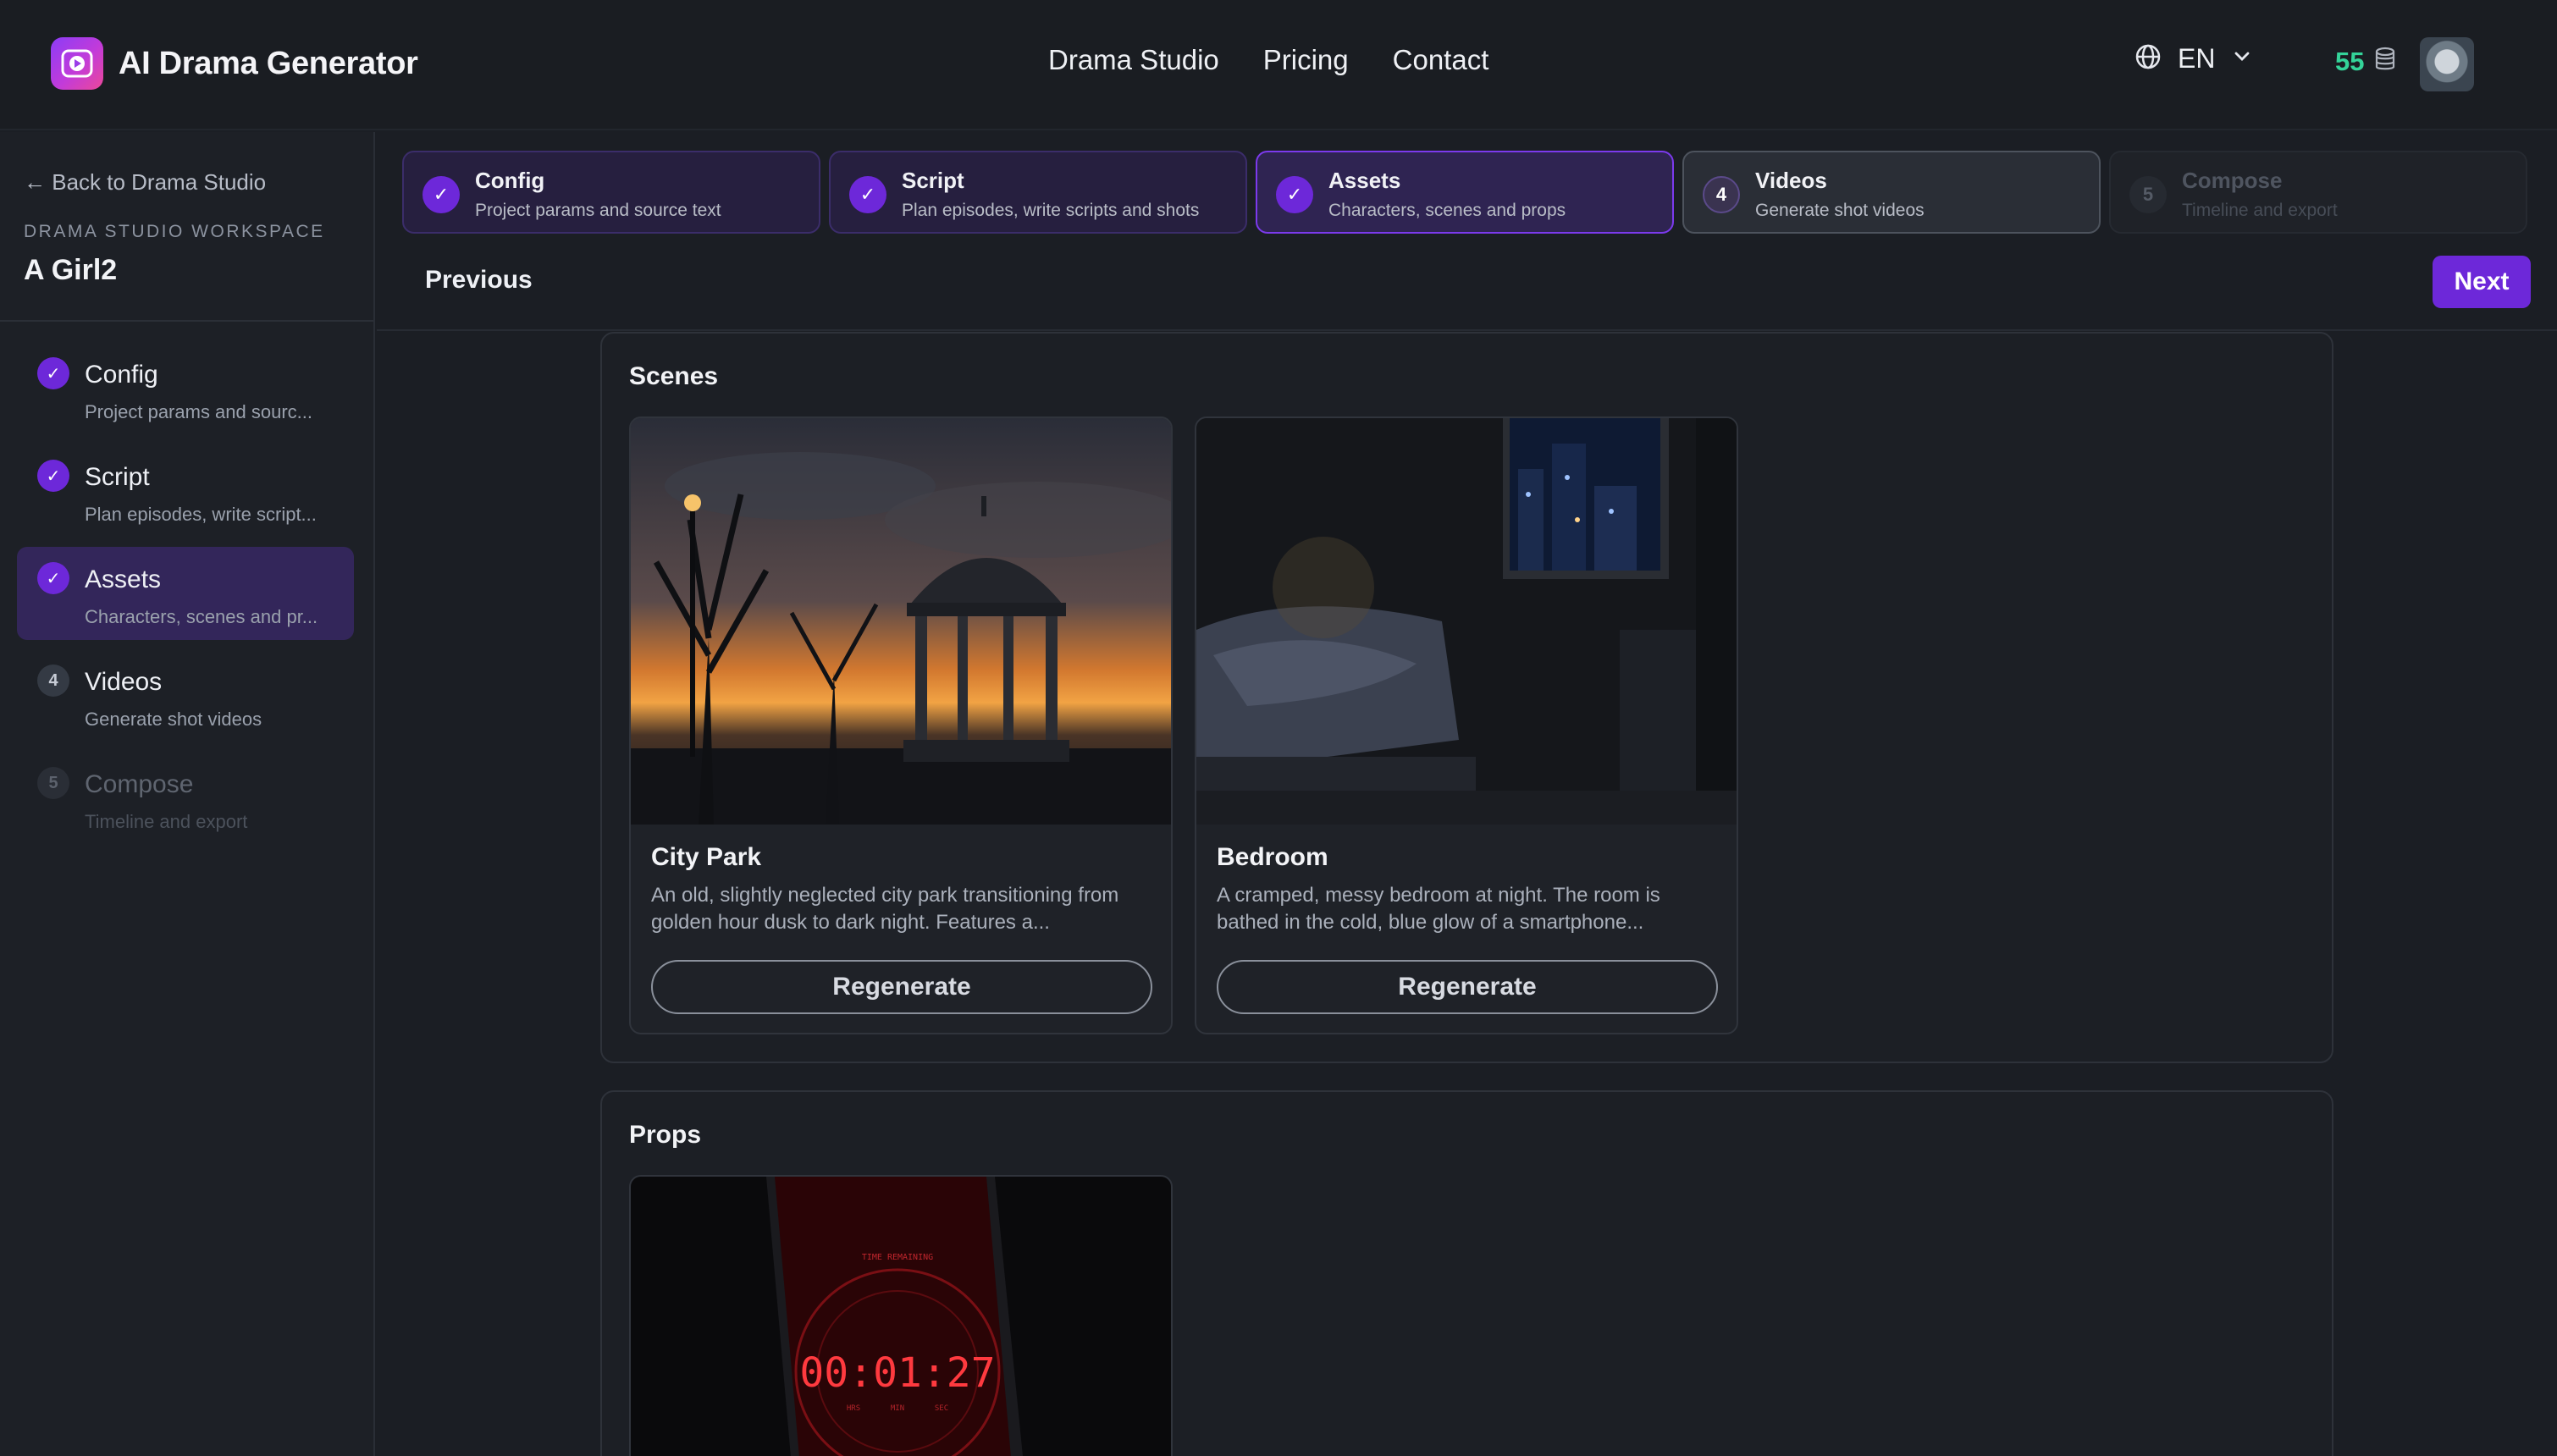  I want to click on step-assets: ✓ Assets Characters, scenes and props, so click(1465, 192).